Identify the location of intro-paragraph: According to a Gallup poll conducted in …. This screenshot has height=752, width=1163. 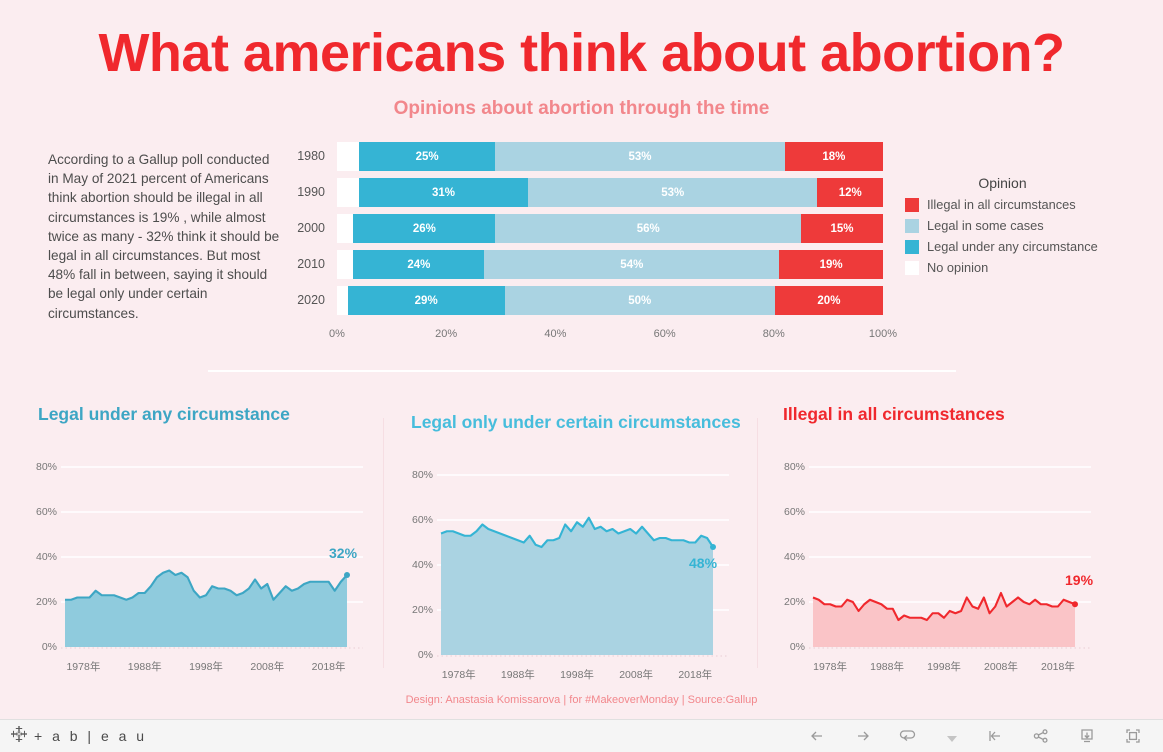
(164, 236).